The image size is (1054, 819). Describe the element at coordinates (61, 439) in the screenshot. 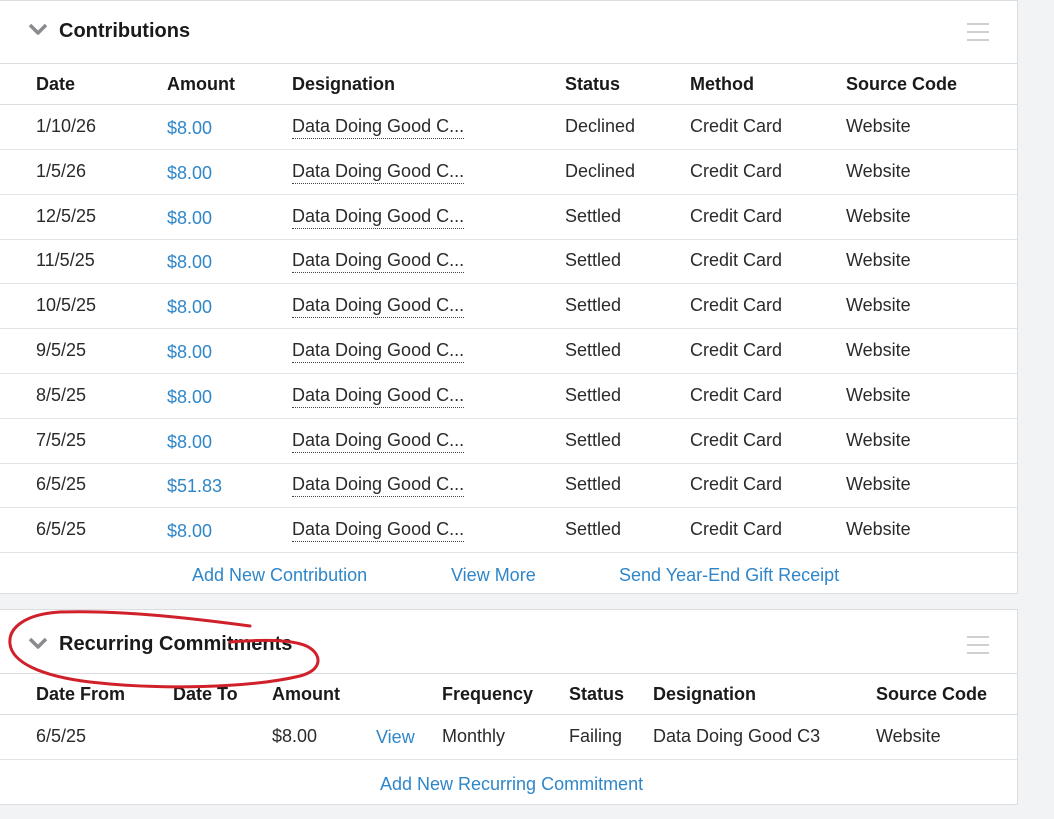

I see `row-date: 7/5/25` at that location.